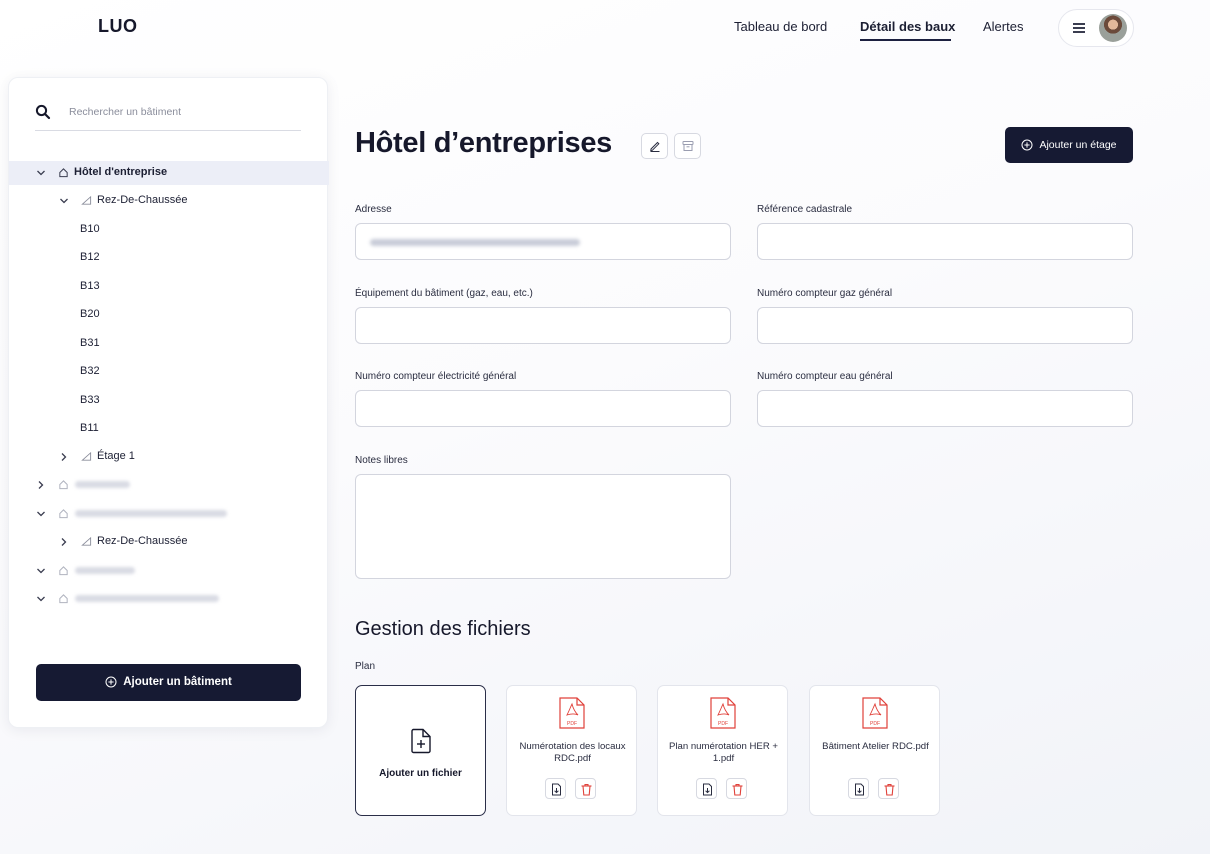 The height and width of the screenshot is (854, 1210). What do you see at coordinates (116, 456) in the screenshot?
I see `tree-item-label: Étage 1` at bounding box center [116, 456].